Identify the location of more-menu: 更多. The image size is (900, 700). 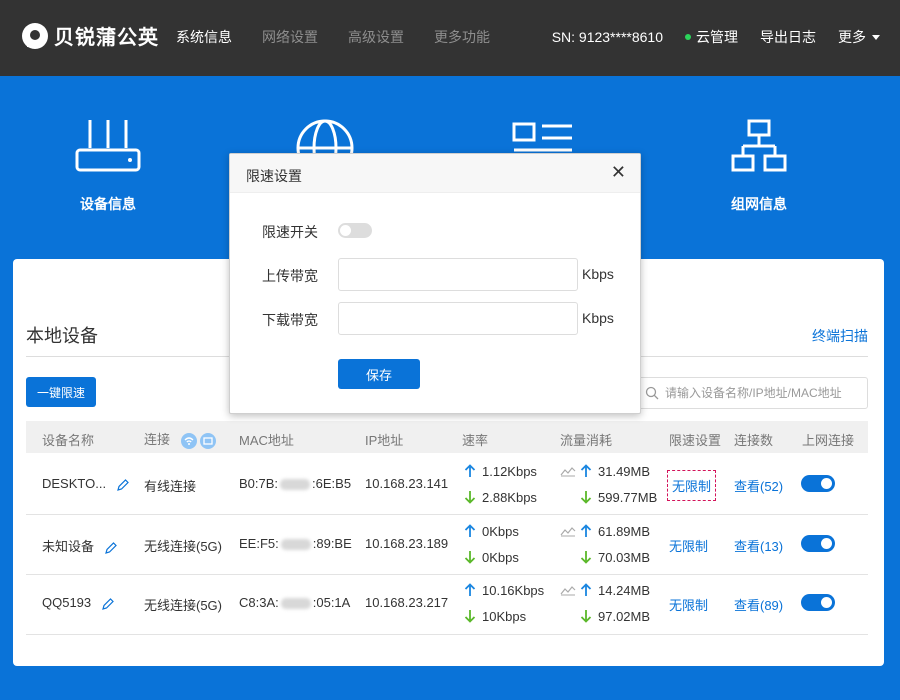
(859, 37).